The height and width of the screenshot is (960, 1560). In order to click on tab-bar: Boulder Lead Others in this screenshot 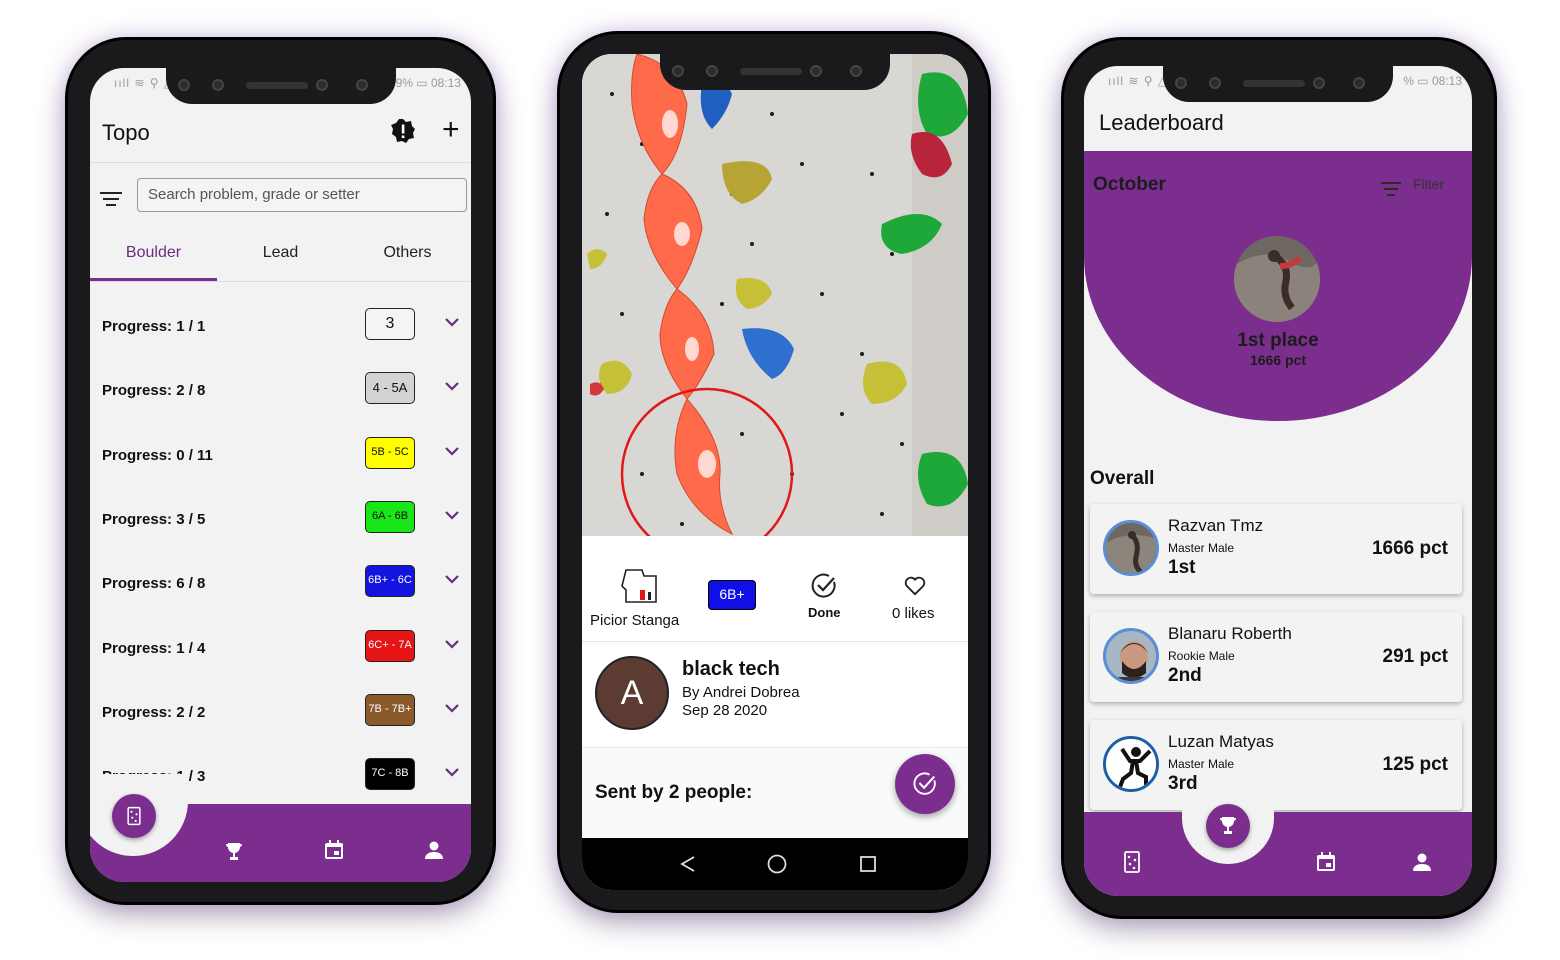, I will do `click(280, 258)`.